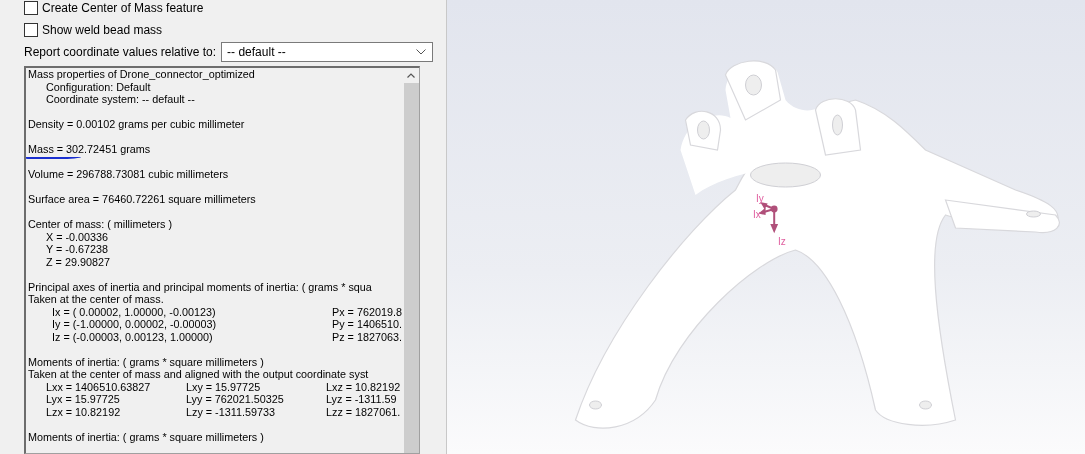 Image resolution: width=1085 pixels, height=454 pixels. I want to click on report-value: Lzy = -1311.59733, so click(231, 411).